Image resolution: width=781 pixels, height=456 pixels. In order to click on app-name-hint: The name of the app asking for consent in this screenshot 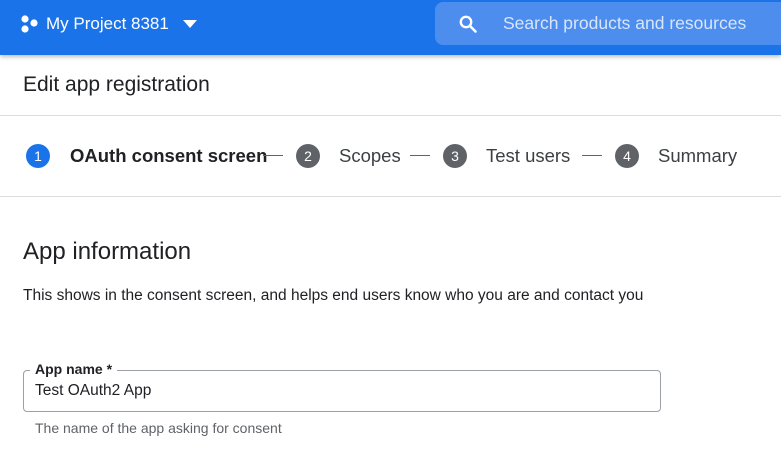, I will do `click(158, 428)`.